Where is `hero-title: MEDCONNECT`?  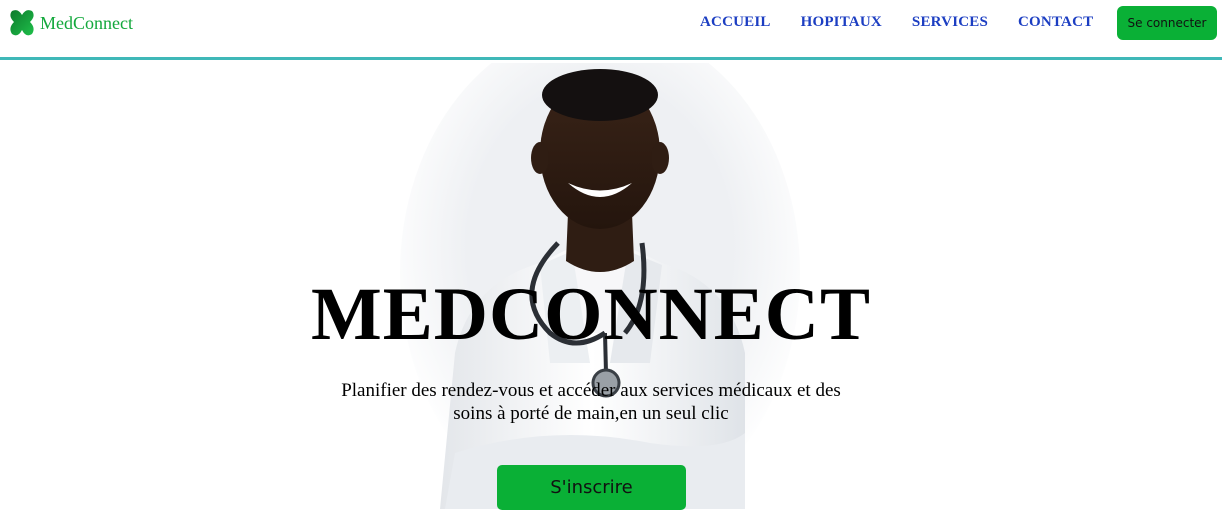
hero-title: MEDCONNECT is located at coordinates (590, 314).